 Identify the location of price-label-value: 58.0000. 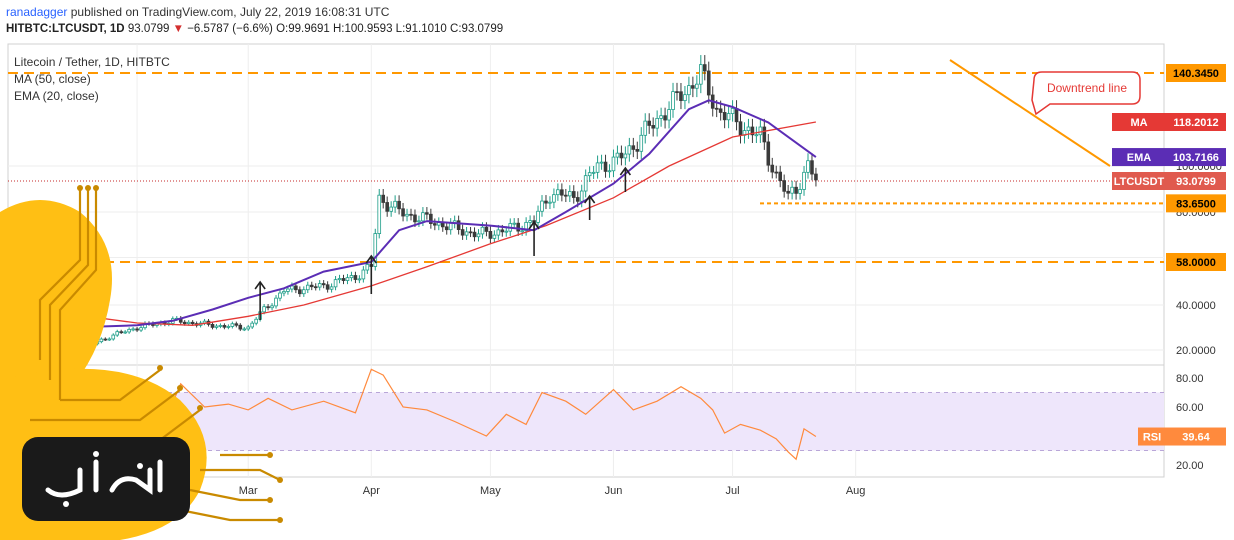
(1196, 263).